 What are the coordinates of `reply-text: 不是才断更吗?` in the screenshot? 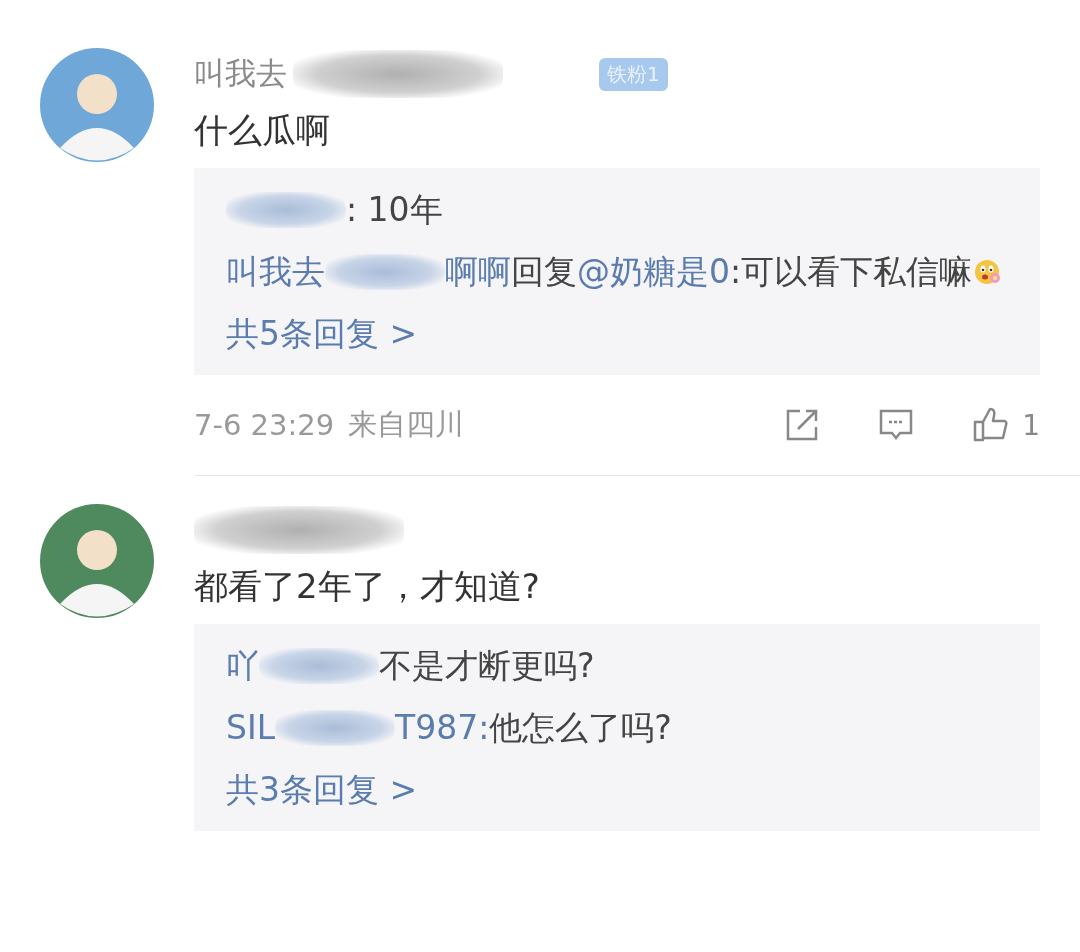 It's located at (487, 666).